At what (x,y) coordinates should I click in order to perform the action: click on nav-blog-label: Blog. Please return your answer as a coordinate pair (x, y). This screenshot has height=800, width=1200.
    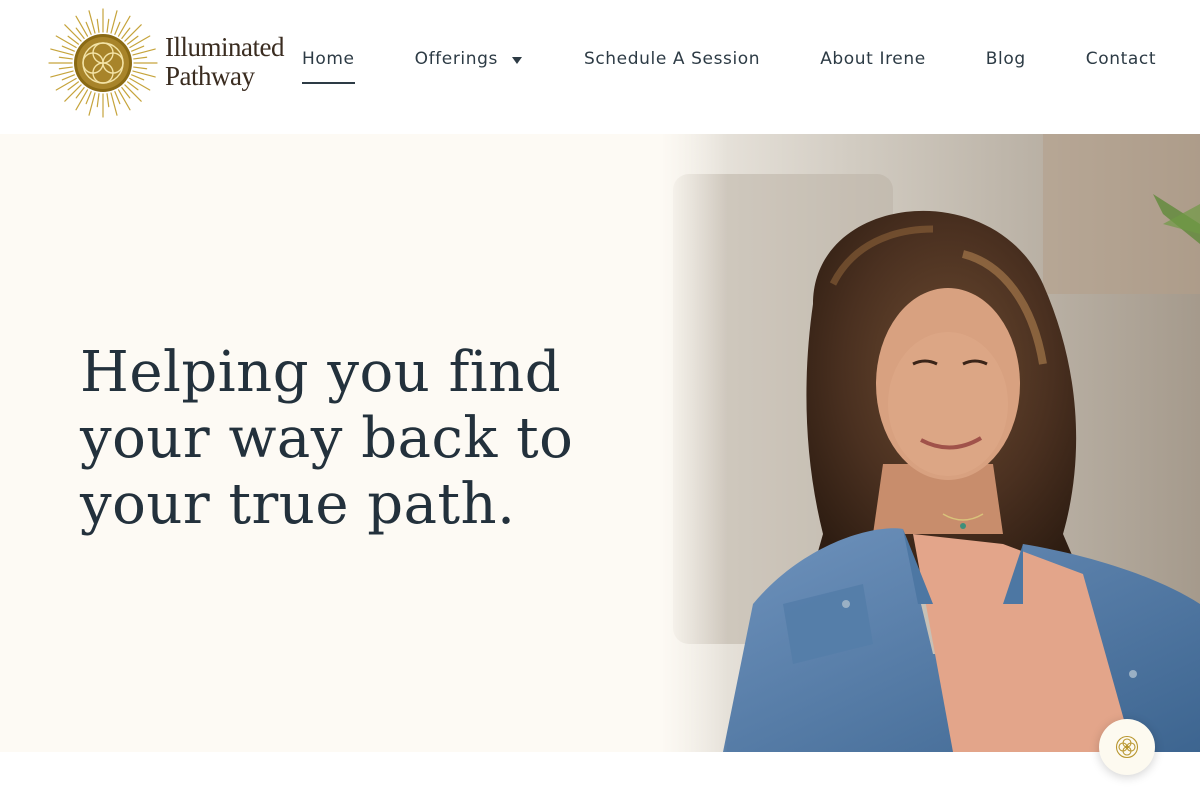
    Looking at the image, I should click on (1005, 59).